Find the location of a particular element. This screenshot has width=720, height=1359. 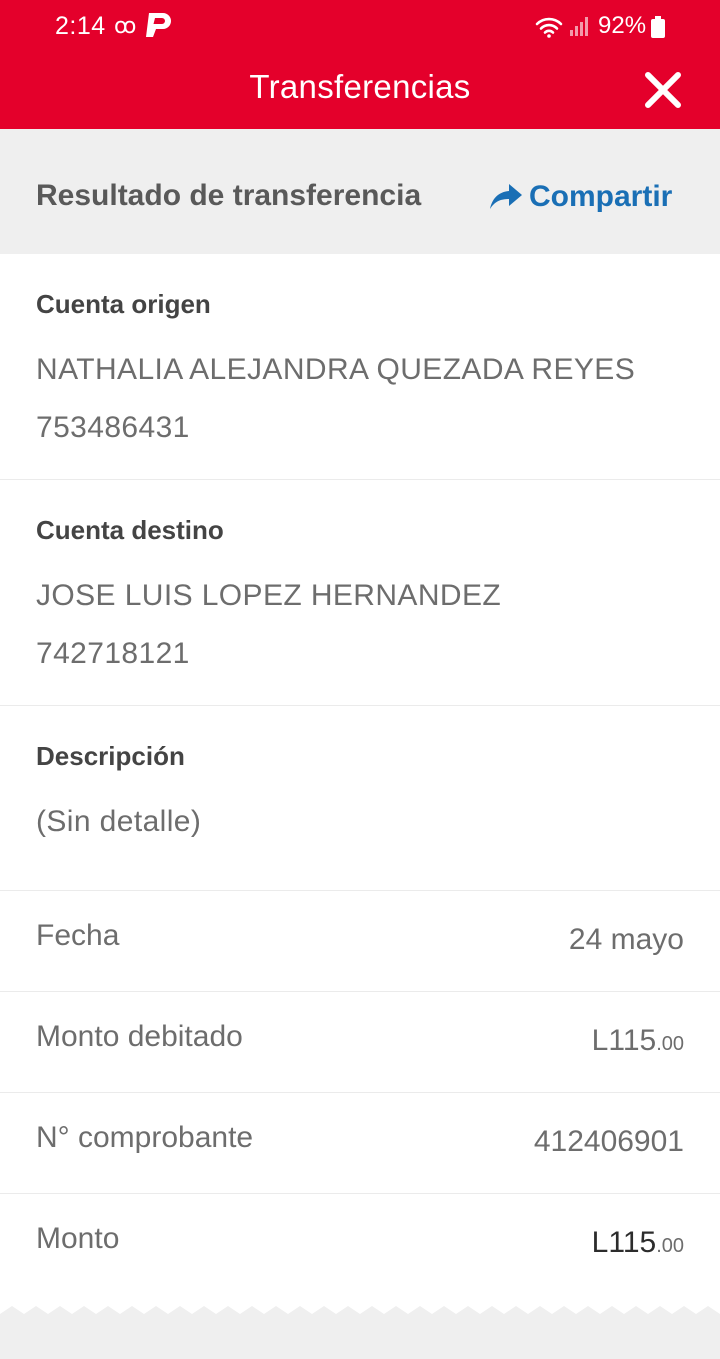

debited-amount-value: L115.00 is located at coordinates (638, 1041).